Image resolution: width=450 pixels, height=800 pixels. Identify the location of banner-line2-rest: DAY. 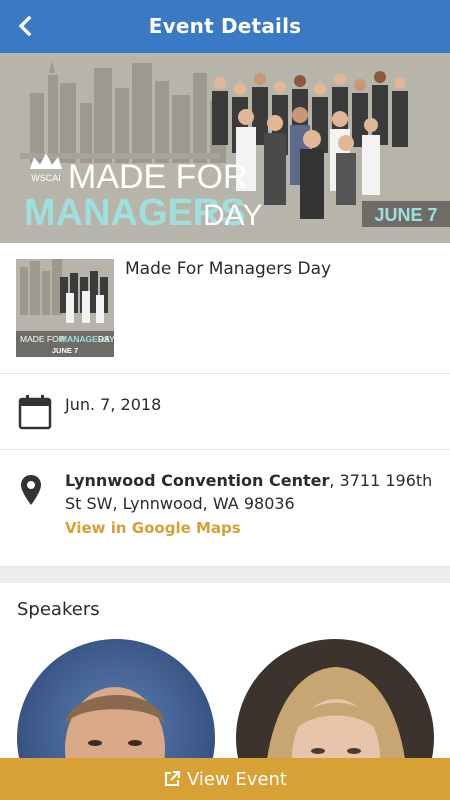
(232, 215).